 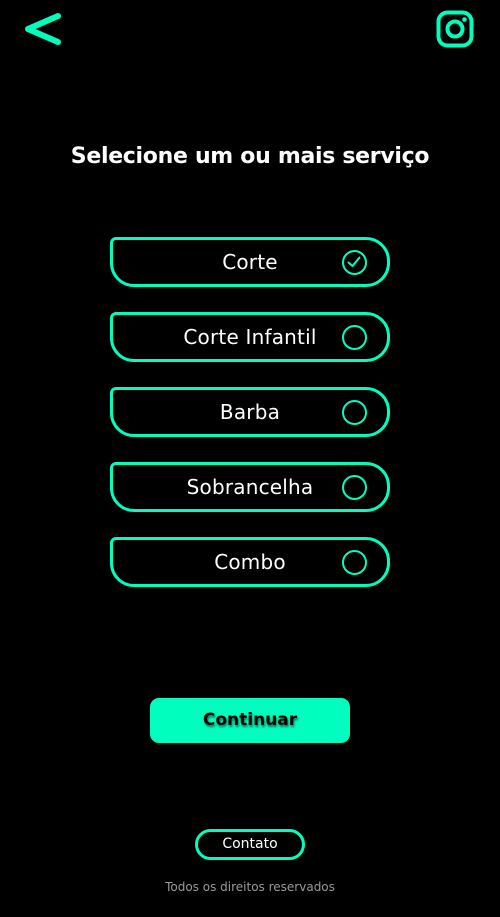 I want to click on chevron-left-icon, so click(x=43, y=29).